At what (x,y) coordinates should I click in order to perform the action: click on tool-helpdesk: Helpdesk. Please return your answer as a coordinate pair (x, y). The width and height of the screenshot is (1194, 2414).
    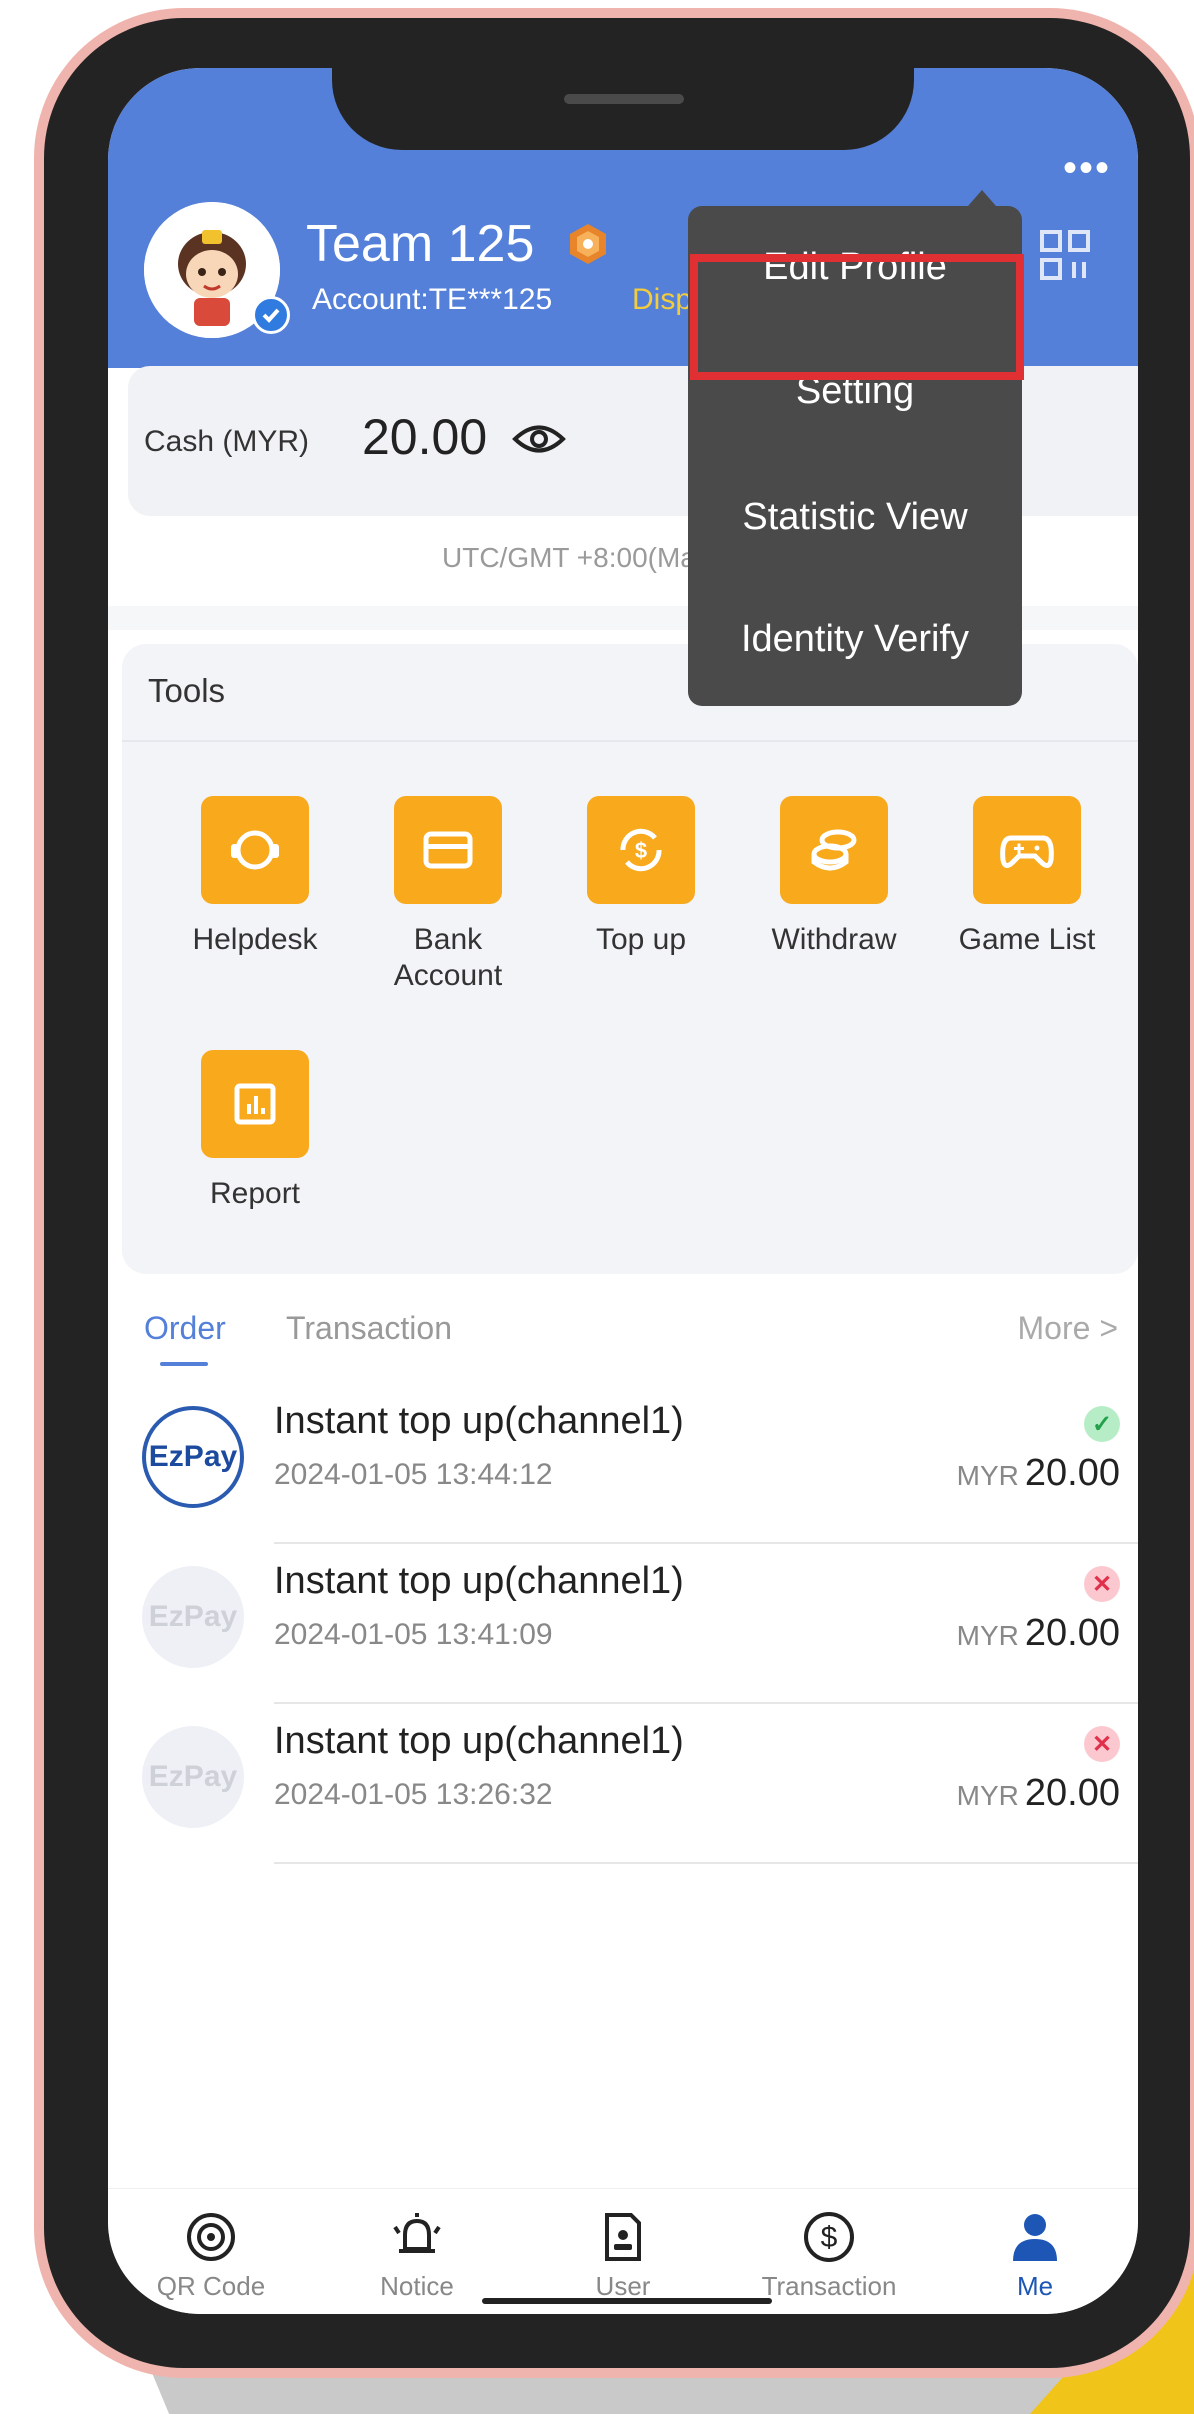
    Looking at the image, I should click on (255, 877).